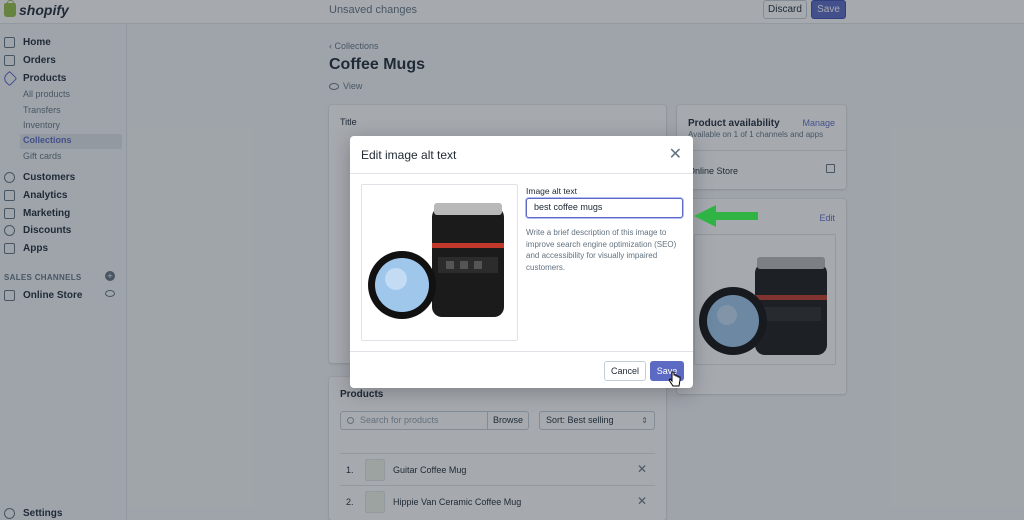 The height and width of the screenshot is (520, 1024). What do you see at coordinates (521, 369) in the screenshot?
I see `modal-footer: Cancel Save` at bounding box center [521, 369].